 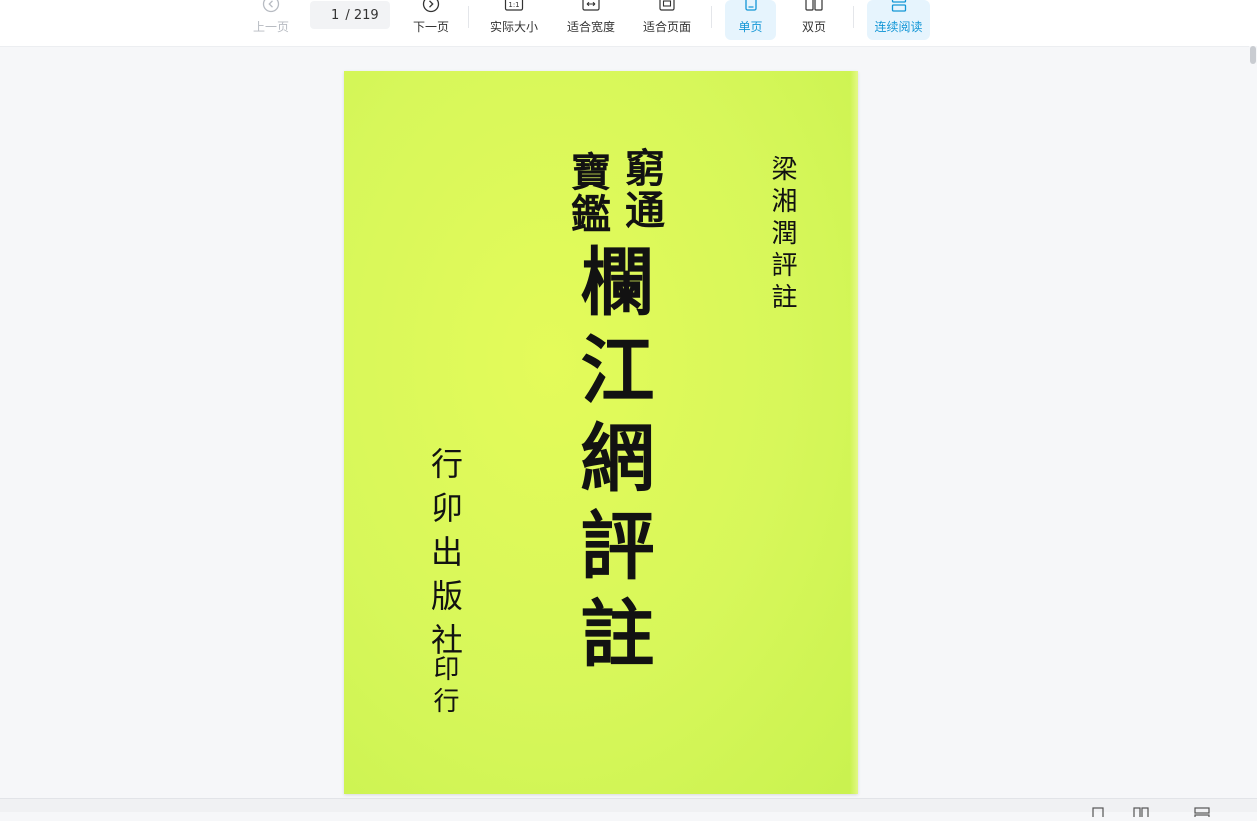 What do you see at coordinates (854, 432) in the screenshot?
I see `page-edge` at bounding box center [854, 432].